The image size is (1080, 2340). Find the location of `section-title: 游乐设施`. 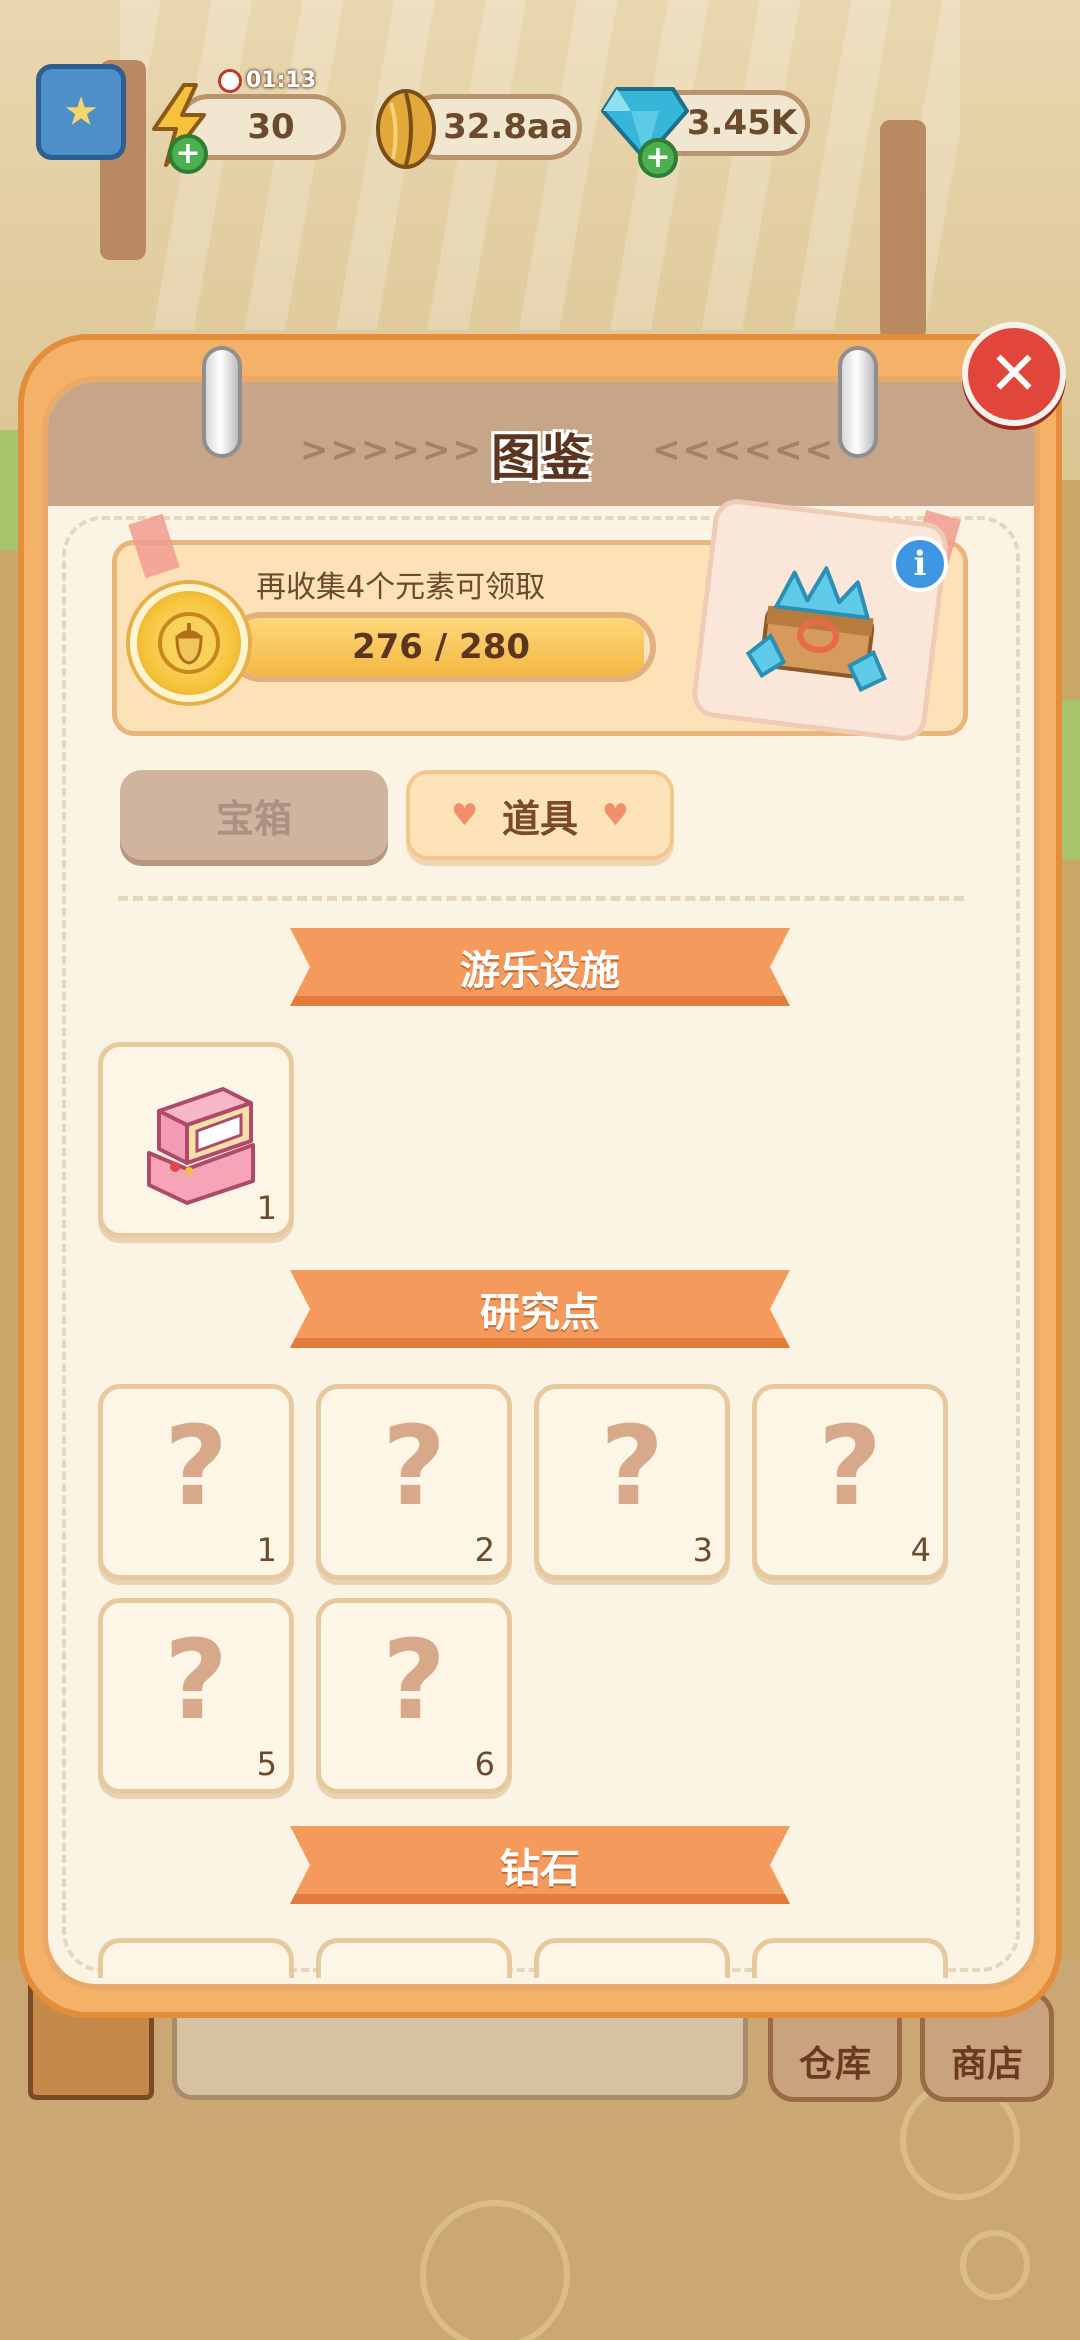

section-title: 游乐设施 is located at coordinates (540, 971).